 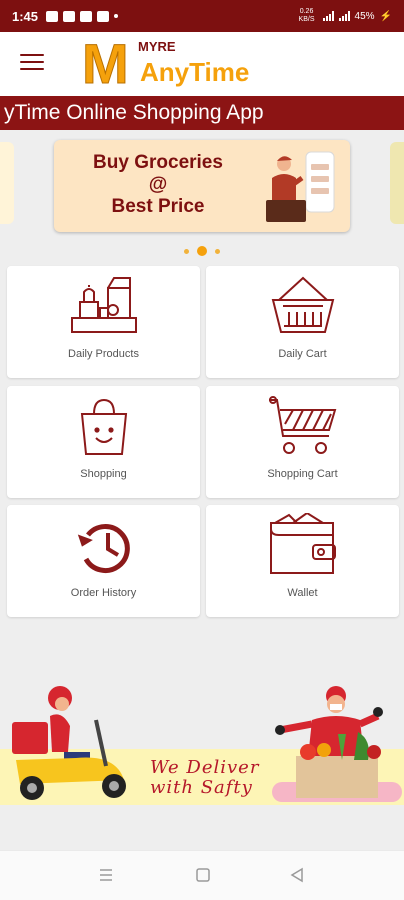 What do you see at coordinates (158, 206) in the screenshot?
I see `banner-line-3: Best Price` at bounding box center [158, 206].